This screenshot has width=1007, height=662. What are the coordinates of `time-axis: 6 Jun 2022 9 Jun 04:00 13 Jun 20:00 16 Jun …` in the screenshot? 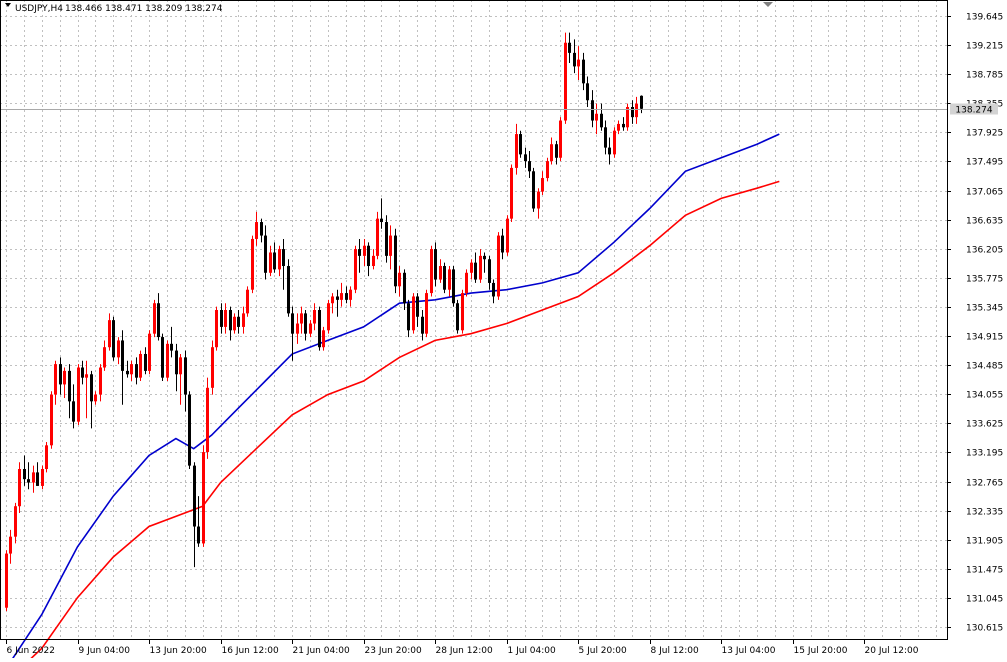 It's located at (462, 648).